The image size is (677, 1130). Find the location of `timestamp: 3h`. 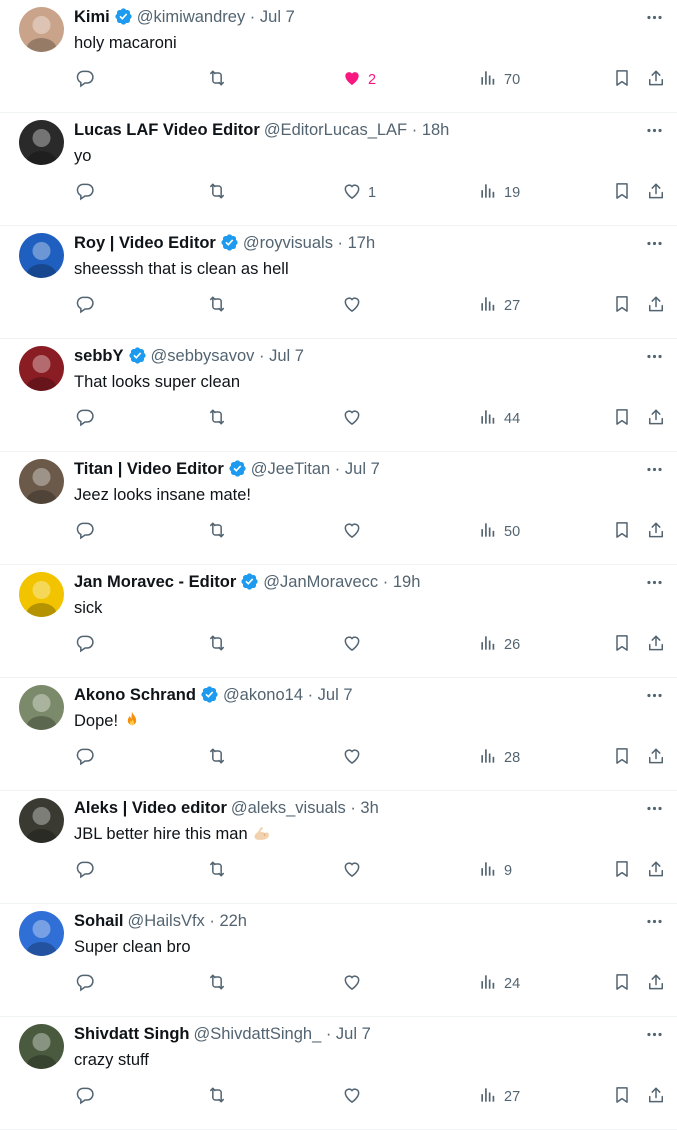

timestamp: 3h is located at coordinates (369, 808).